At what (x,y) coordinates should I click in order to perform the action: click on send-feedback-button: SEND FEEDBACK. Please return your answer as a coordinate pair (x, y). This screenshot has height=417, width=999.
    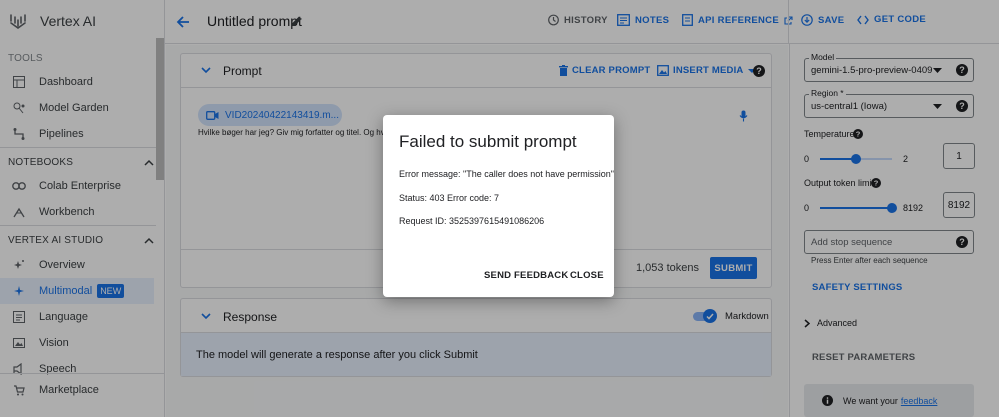
    Looking at the image, I should click on (526, 275).